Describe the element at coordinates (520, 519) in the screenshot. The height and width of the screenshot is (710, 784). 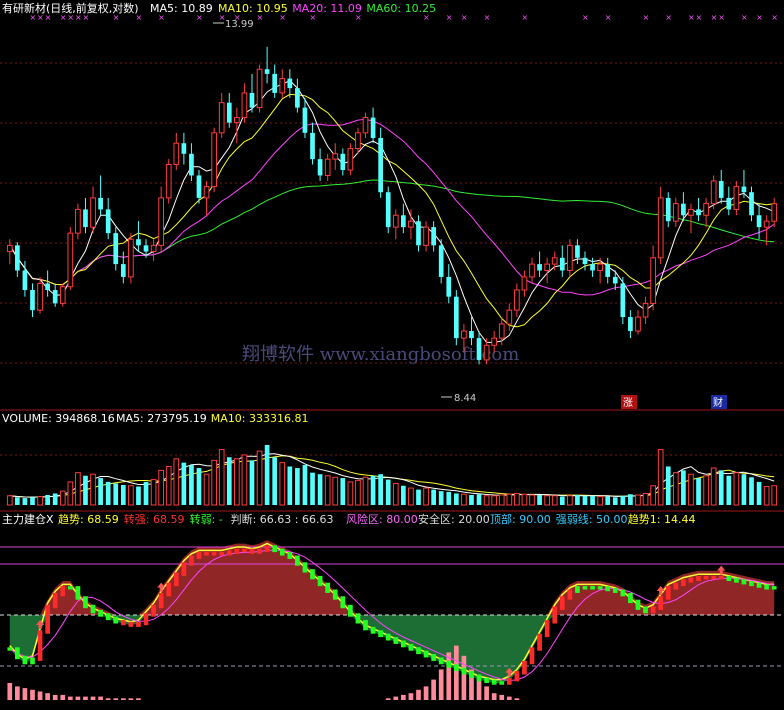
I see `legend-item-7: 顶部: 90.00` at that location.